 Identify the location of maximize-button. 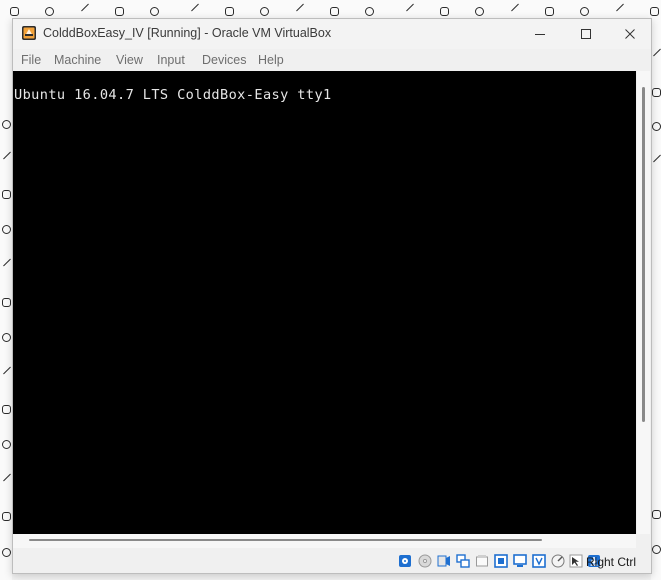
(586, 34).